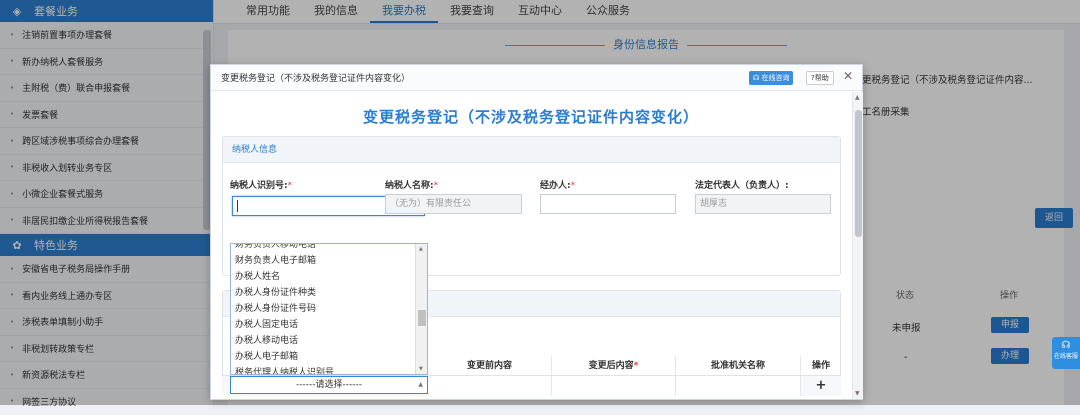 The height and width of the screenshot is (415, 1080). Describe the element at coordinates (490, 386) in the screenshot. I see `before-value-cell` at that location.